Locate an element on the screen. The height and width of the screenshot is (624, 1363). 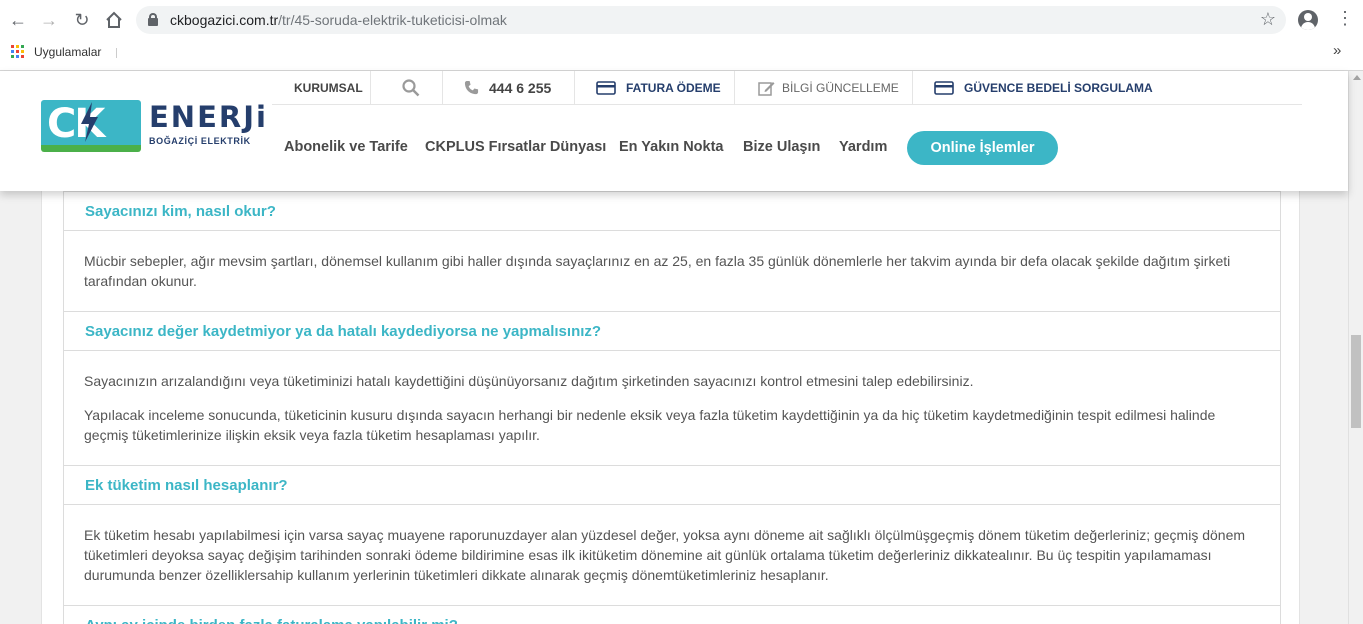
credit-card-icon is located at coordinates (944, 88).